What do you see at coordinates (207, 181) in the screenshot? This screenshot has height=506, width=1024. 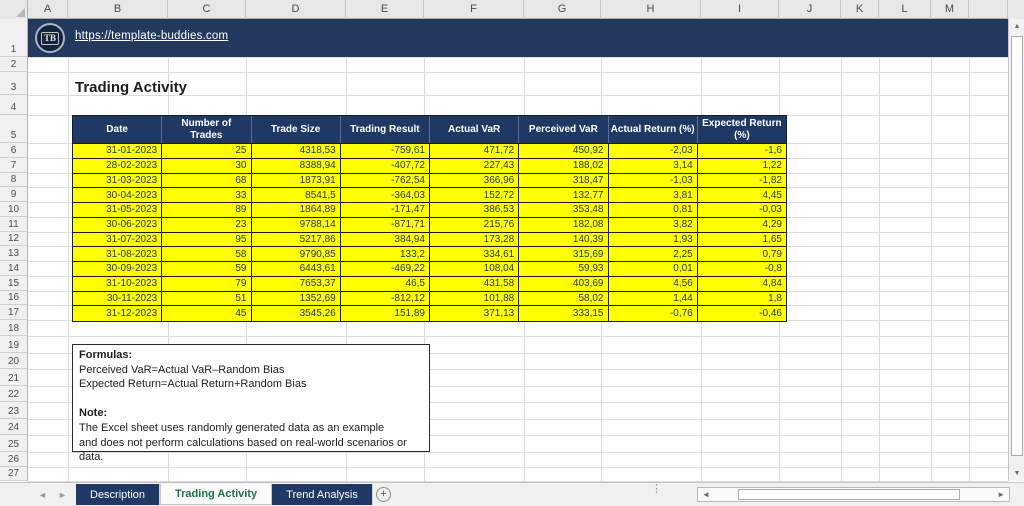 I see `table-cell: 68` at bounding box center [207, 181].